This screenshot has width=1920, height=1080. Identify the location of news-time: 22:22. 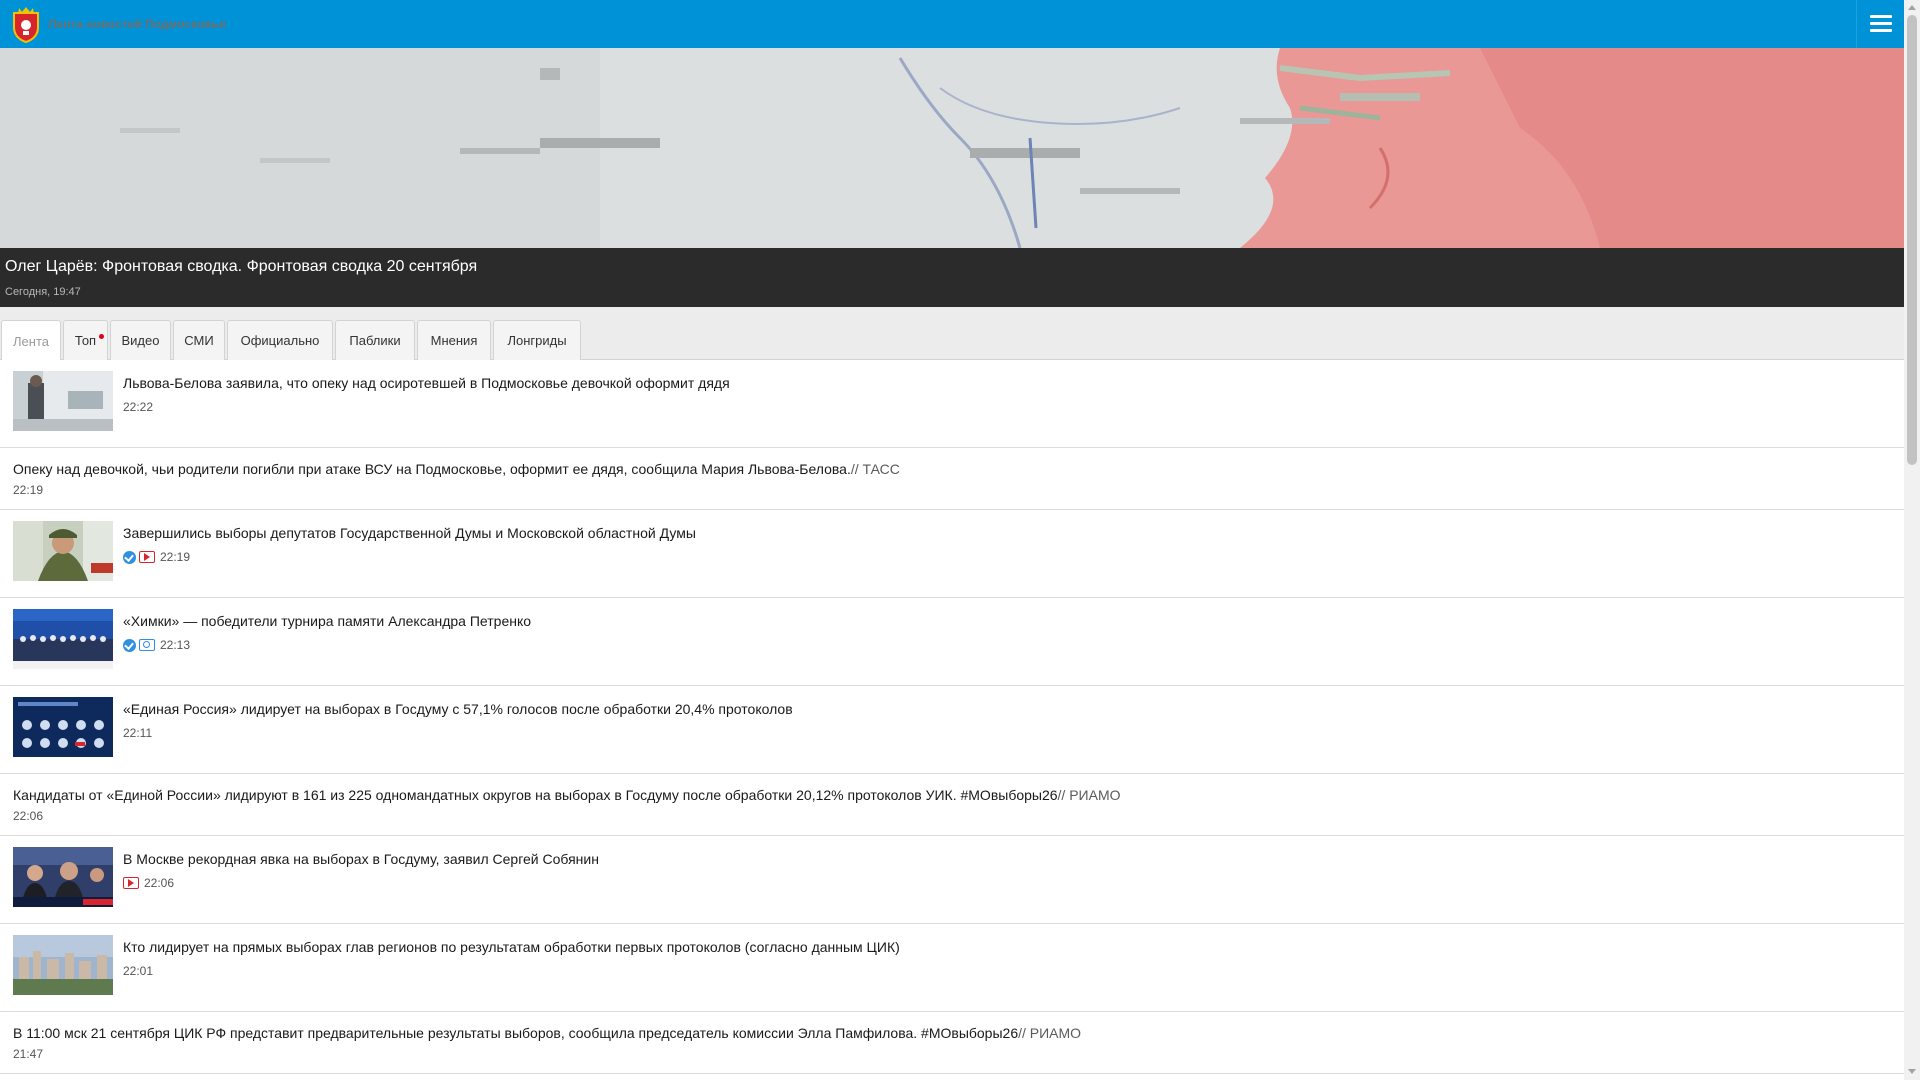
(138, 407).